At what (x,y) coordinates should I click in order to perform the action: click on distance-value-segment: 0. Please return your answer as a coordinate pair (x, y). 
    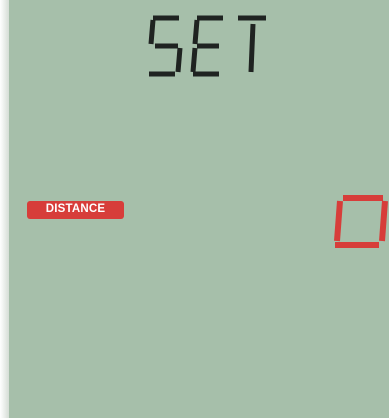
    Looking at the image, I should click on (360, 221).